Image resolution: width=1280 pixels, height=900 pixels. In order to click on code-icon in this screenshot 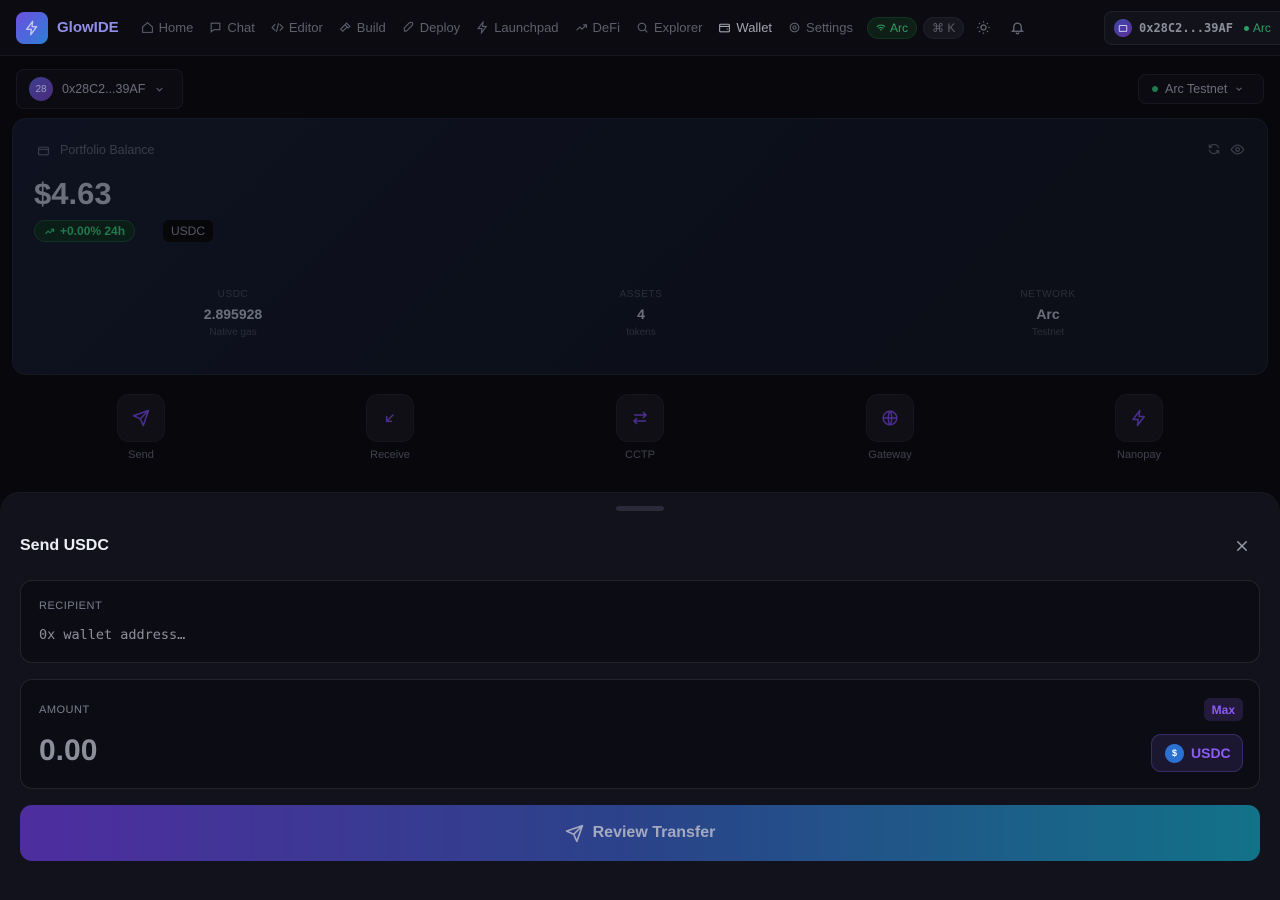, I will do `click(277, 27)`.